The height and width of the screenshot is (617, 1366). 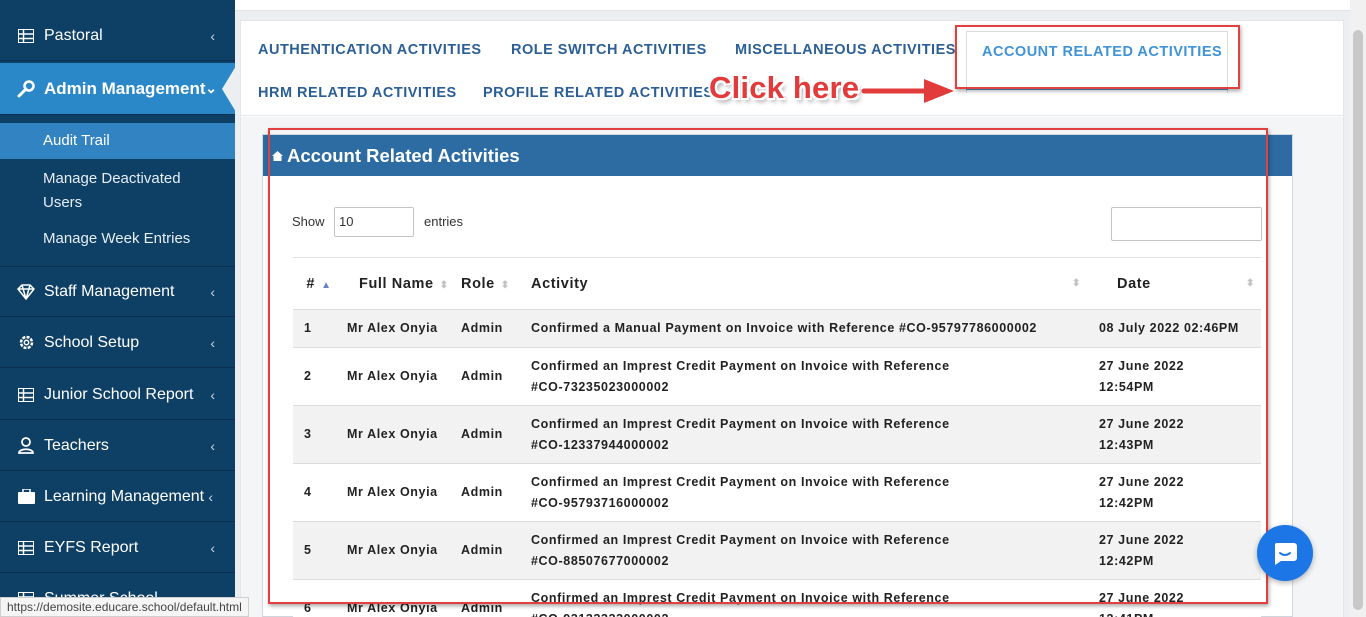 What do you see at coordinates (117, 239) in the screenshot?
I see `submenu-item-manage-week-entries: Manage Week Entries` at bounding box center [117, 239].